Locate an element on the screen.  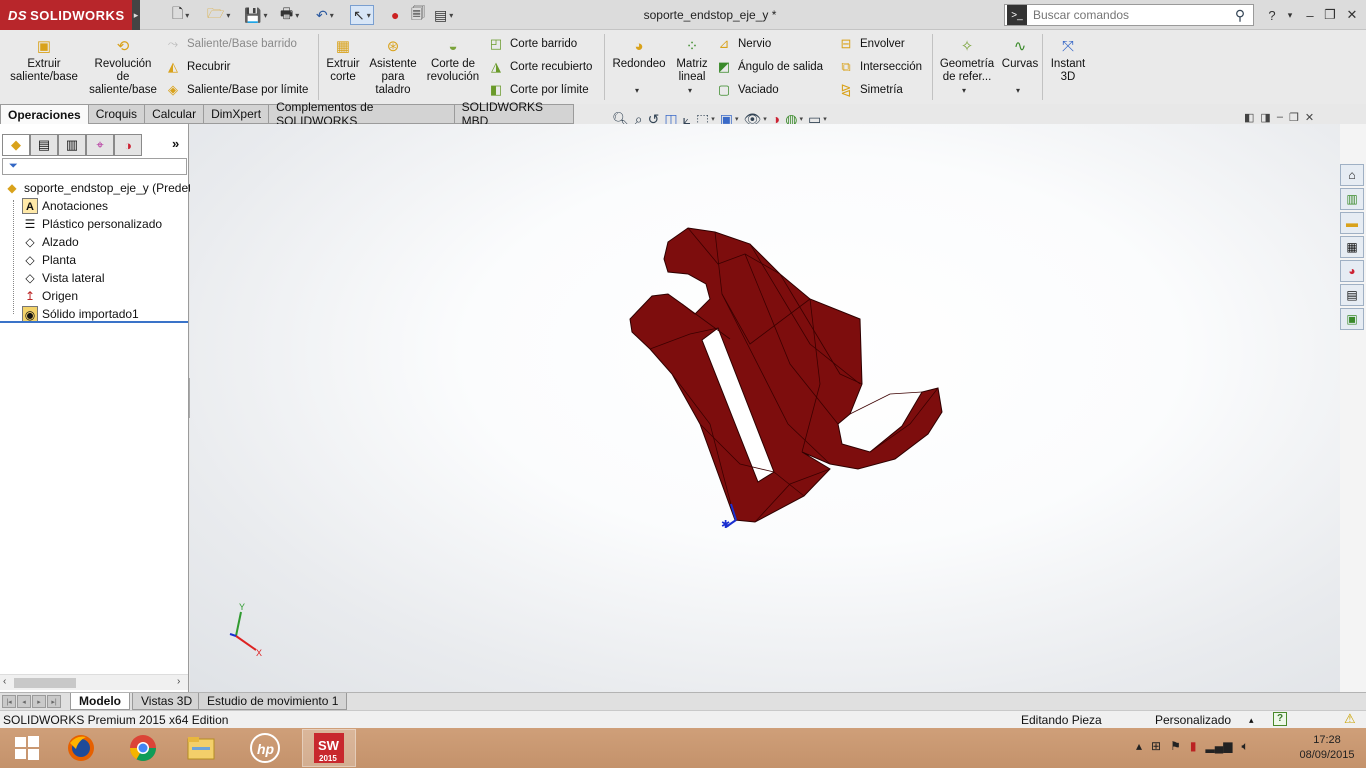
units-dropdown-icon: ▴ is located at coordinates (1251, 720).